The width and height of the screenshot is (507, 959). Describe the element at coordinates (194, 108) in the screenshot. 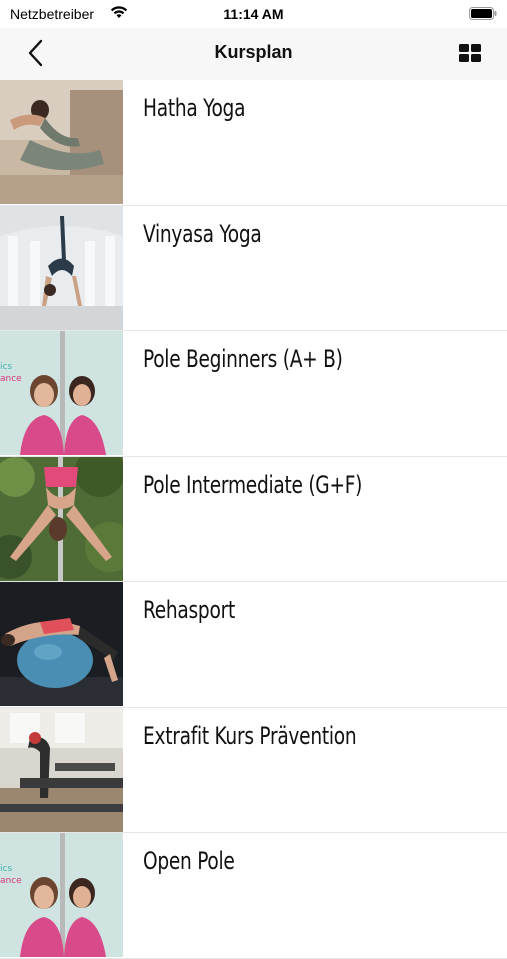

I see `course-label: Hatha Yoga` at that location.